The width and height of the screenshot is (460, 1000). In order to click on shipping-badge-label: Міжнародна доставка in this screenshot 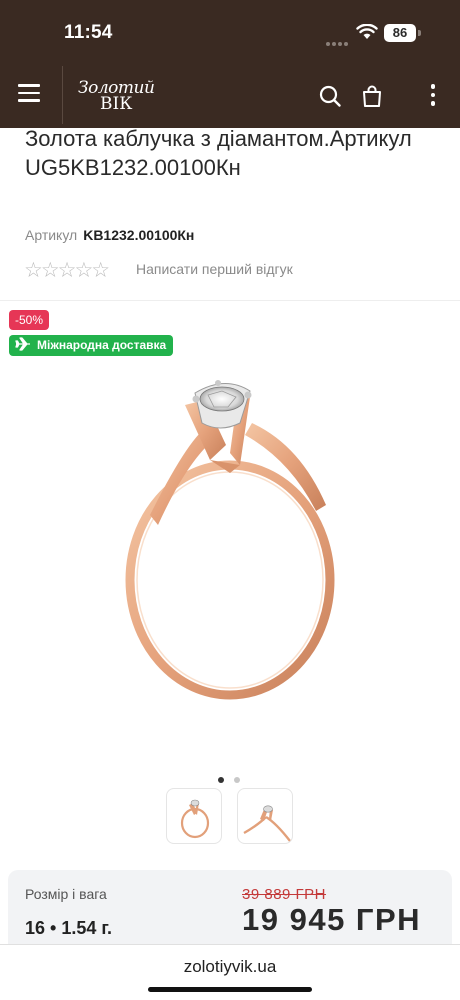, I will do `click(102, 345)`.